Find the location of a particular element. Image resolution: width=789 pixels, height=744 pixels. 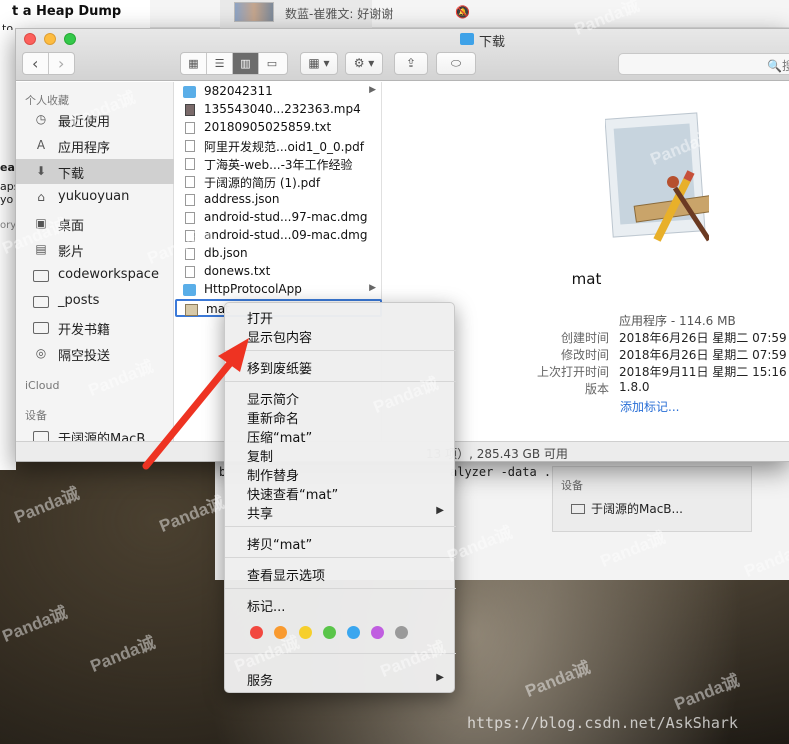

list-item: db.json is located at coordinates (278, 254).